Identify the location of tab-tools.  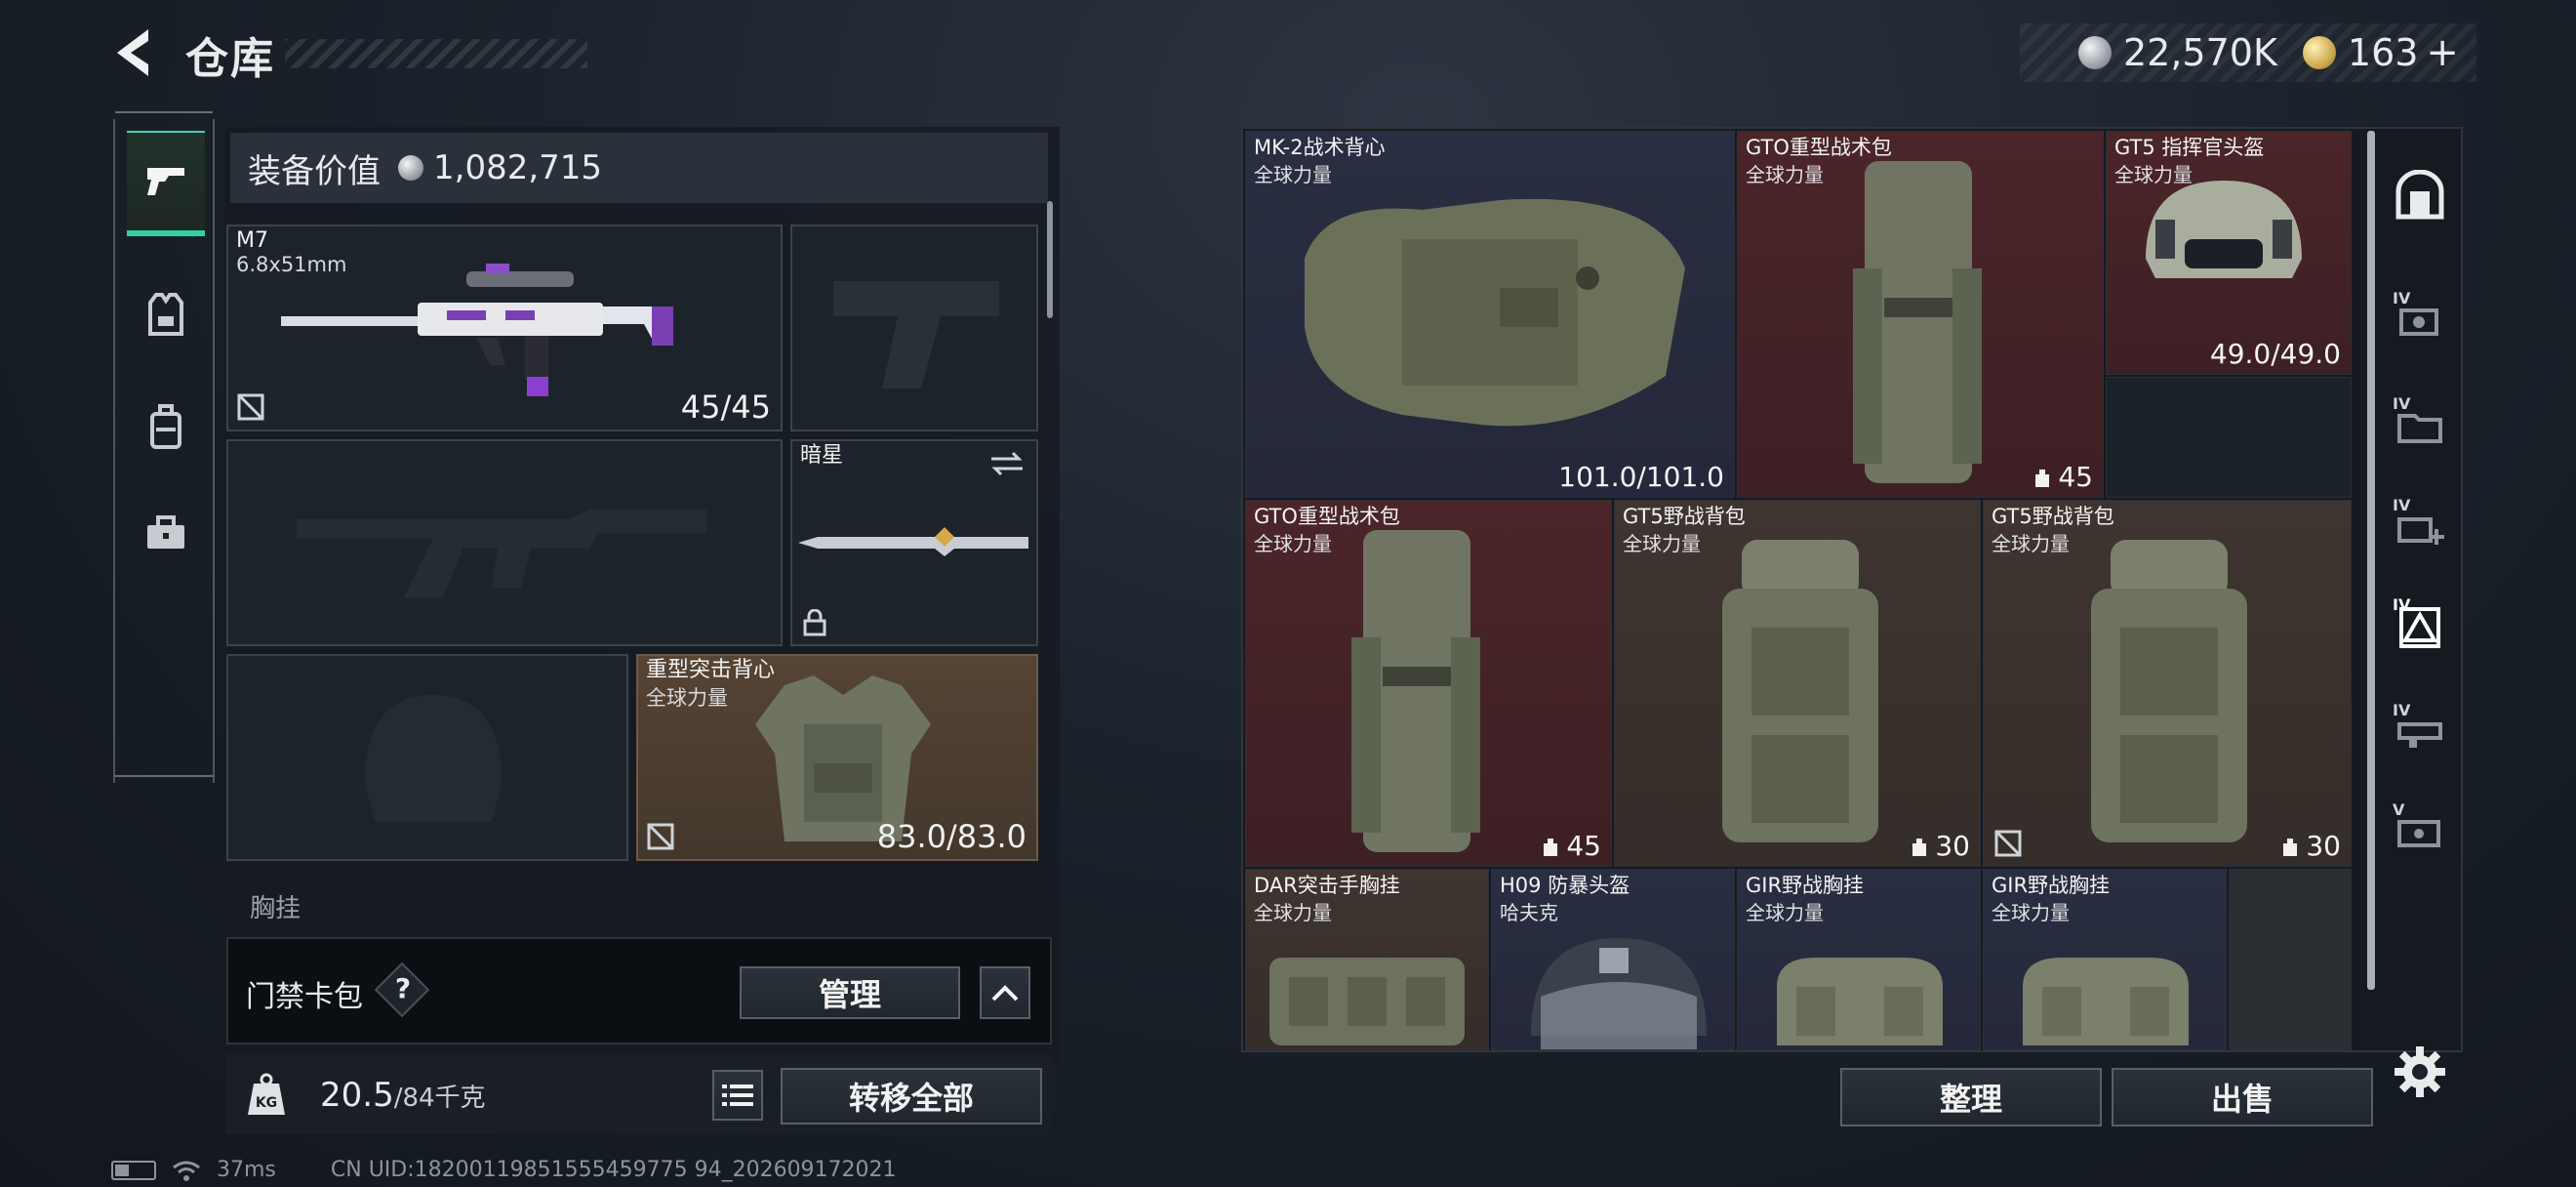
(166, 533).